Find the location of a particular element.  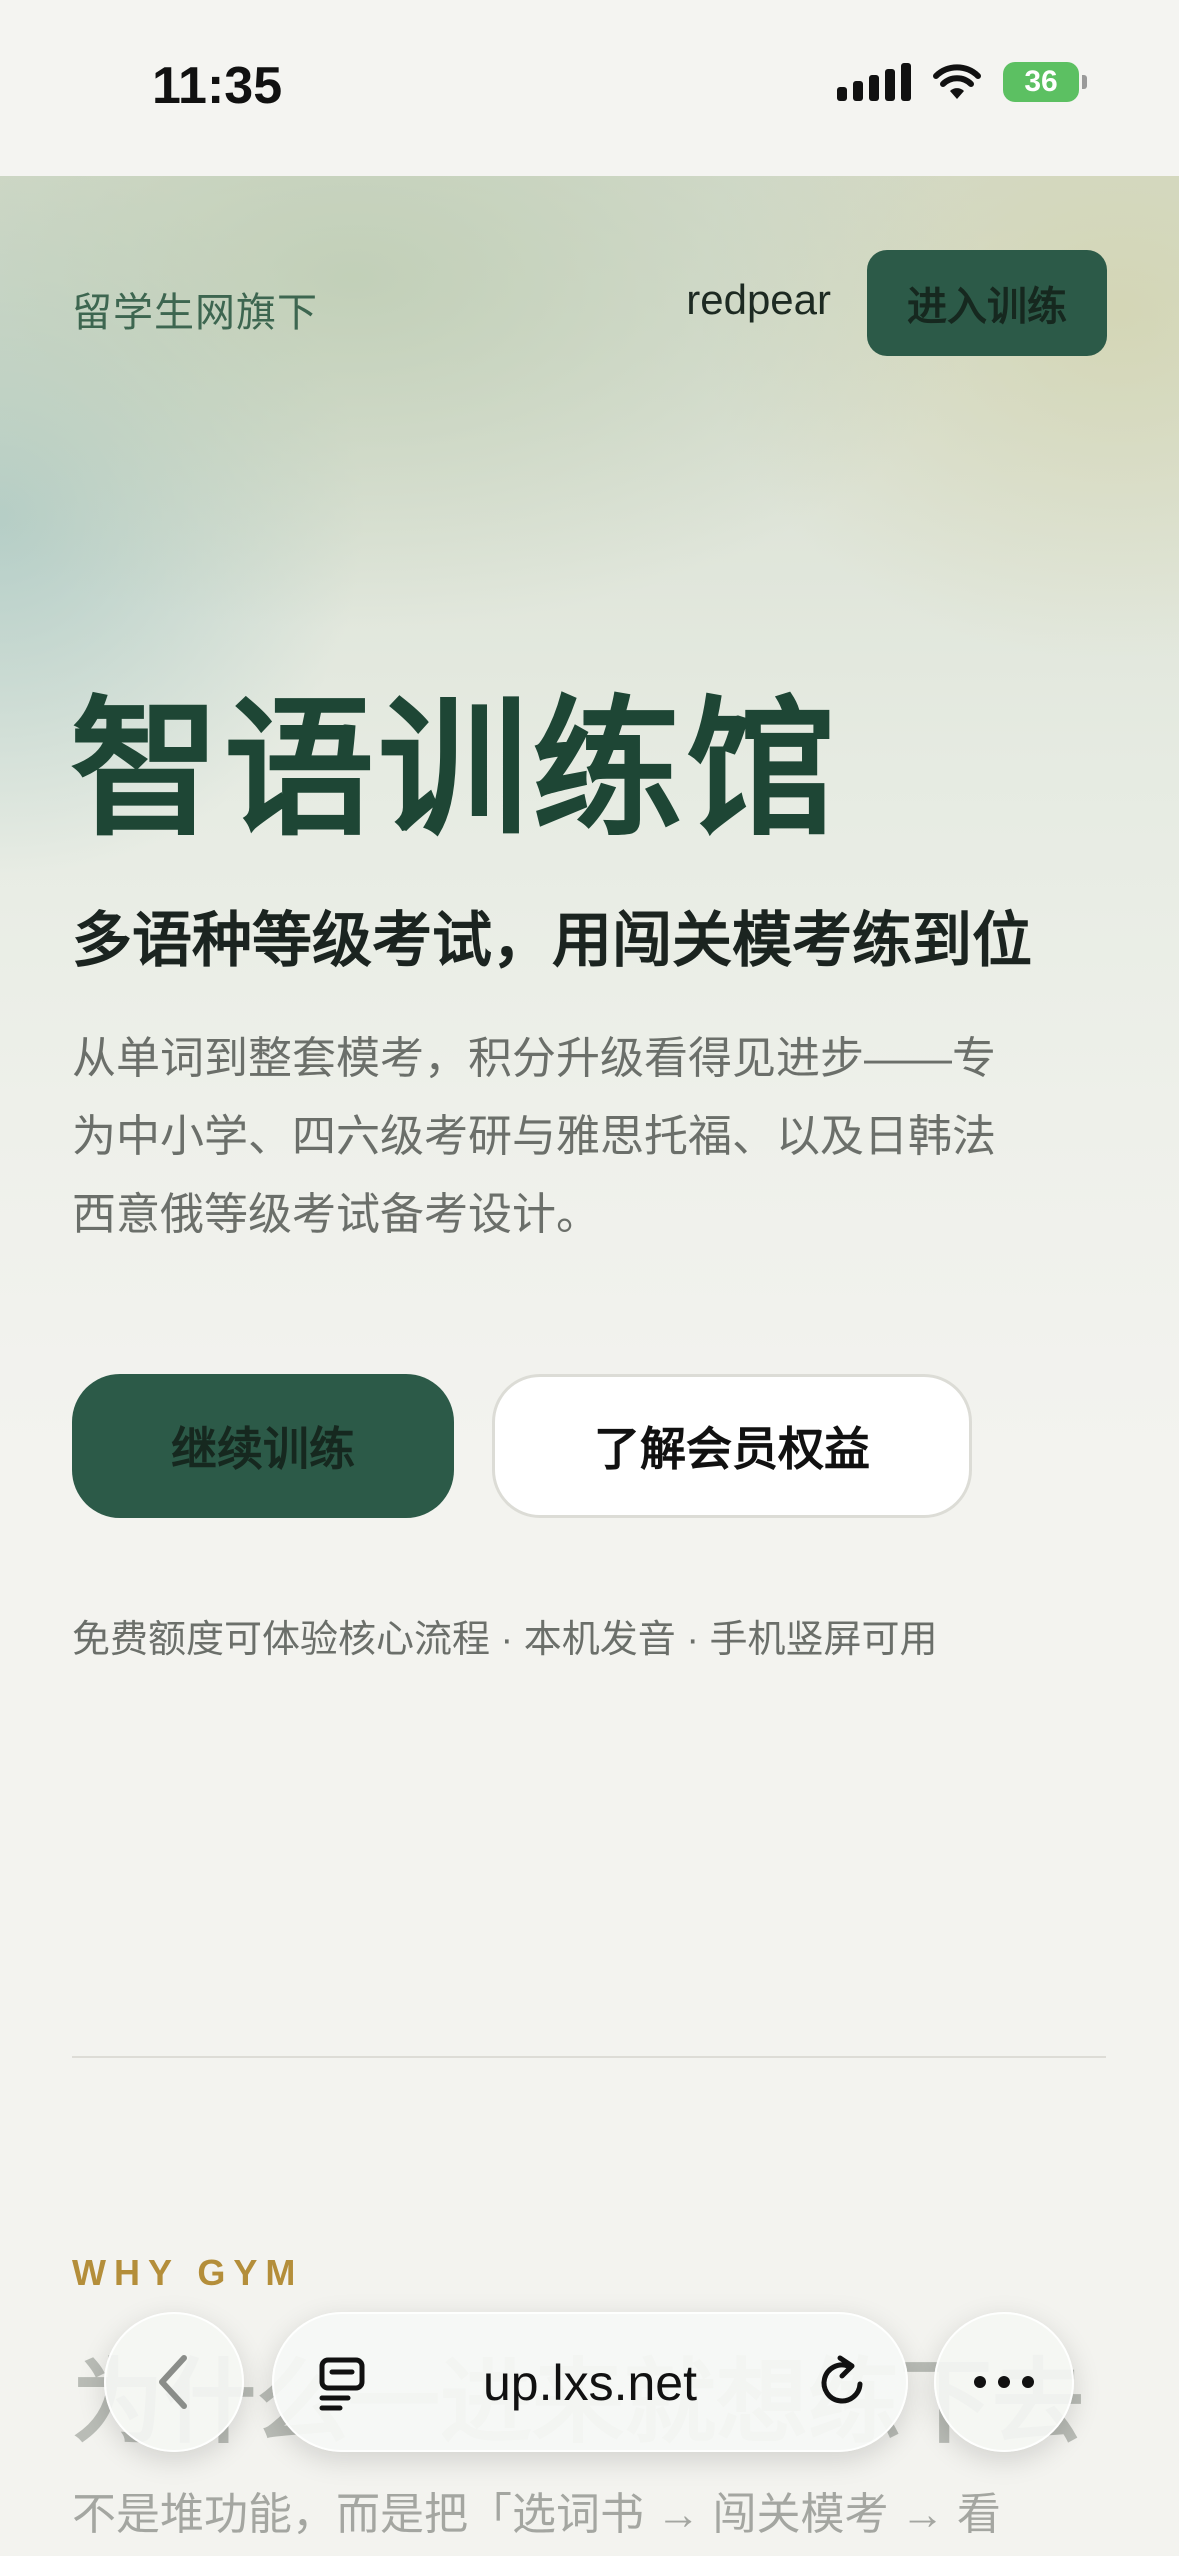

status-icons: 36 is located at coordinates (962, 82).